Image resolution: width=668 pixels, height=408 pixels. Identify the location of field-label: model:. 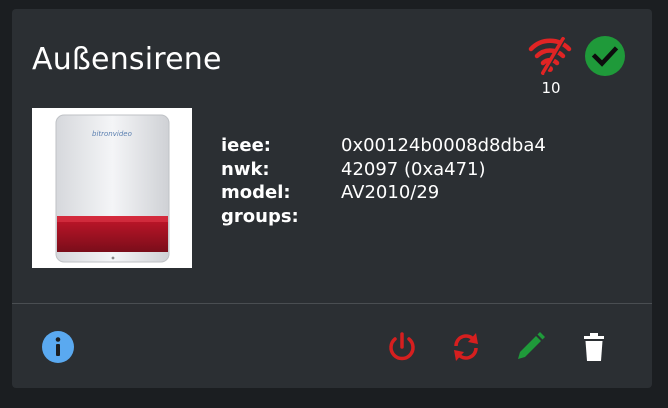
(256, 192).